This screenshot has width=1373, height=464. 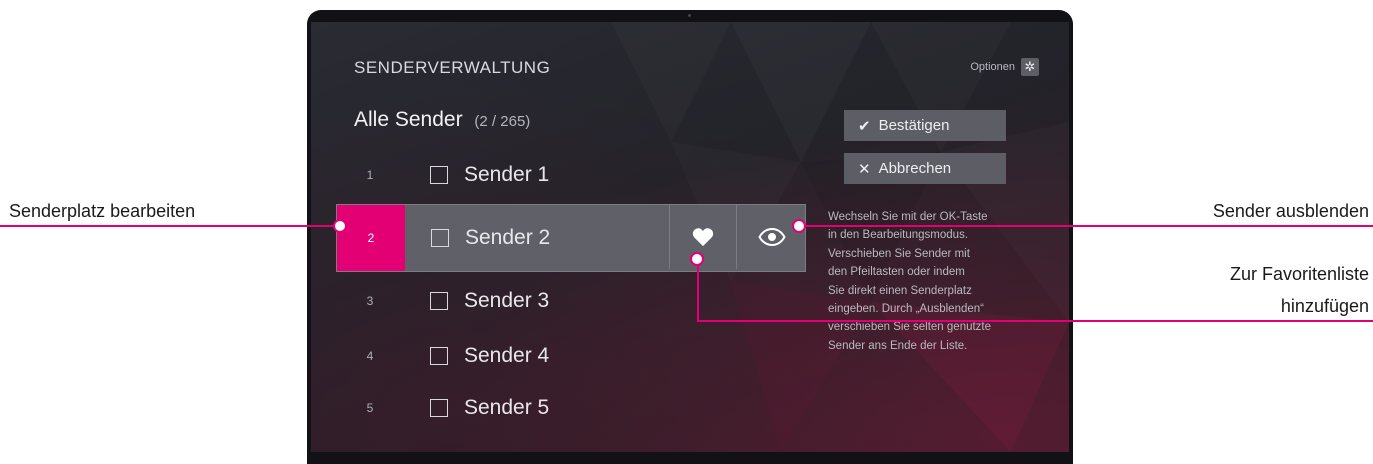 What do you see at coordinates (906, 309) in the screenshot?
I see `help-line: eingeben. Durch „Ausblenden“` at bounding box center [906, 309].